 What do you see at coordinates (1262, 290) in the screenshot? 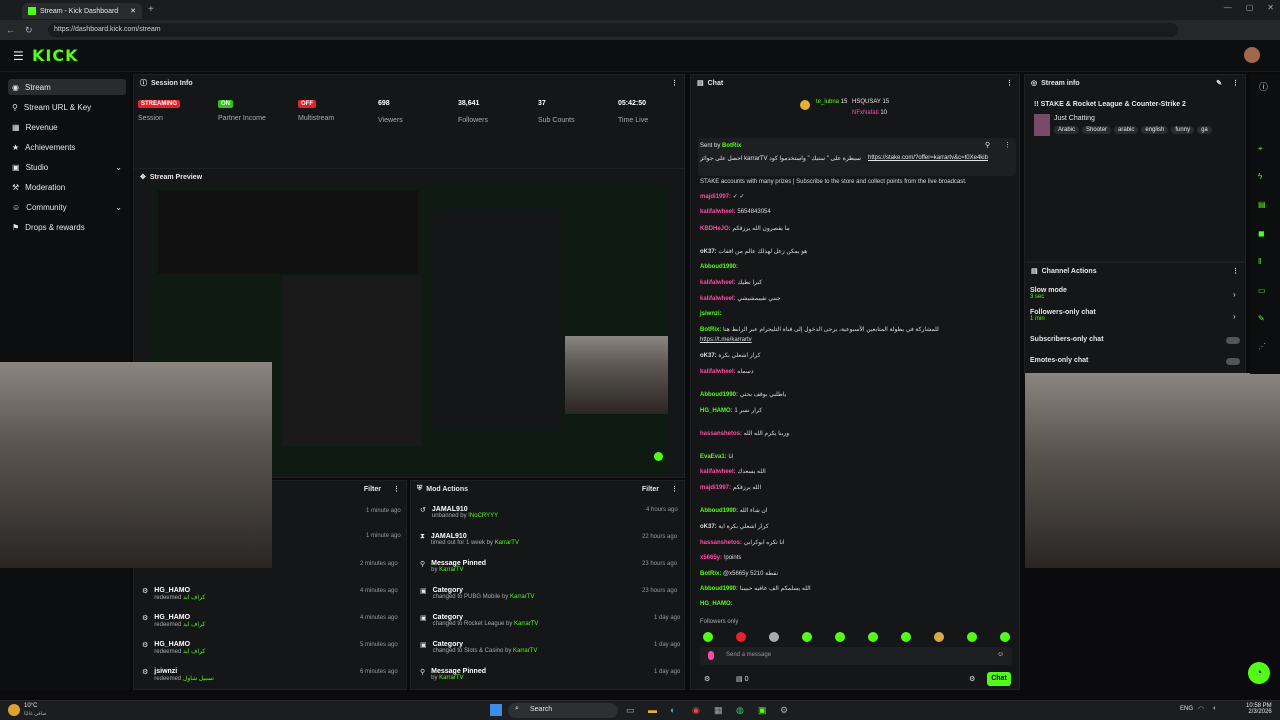
I see `cast-icon: ▭` at bounding box center [1262, 290].